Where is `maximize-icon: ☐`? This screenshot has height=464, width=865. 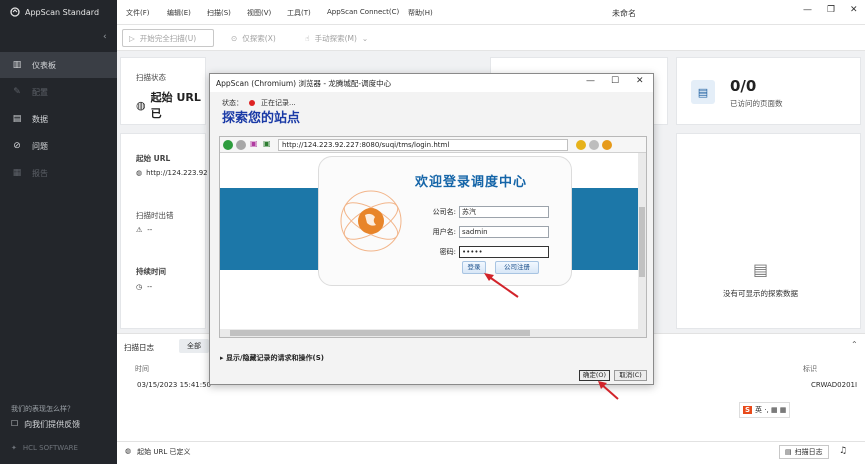
maximize-icon: ☐ is located at coordinates (615, 81).